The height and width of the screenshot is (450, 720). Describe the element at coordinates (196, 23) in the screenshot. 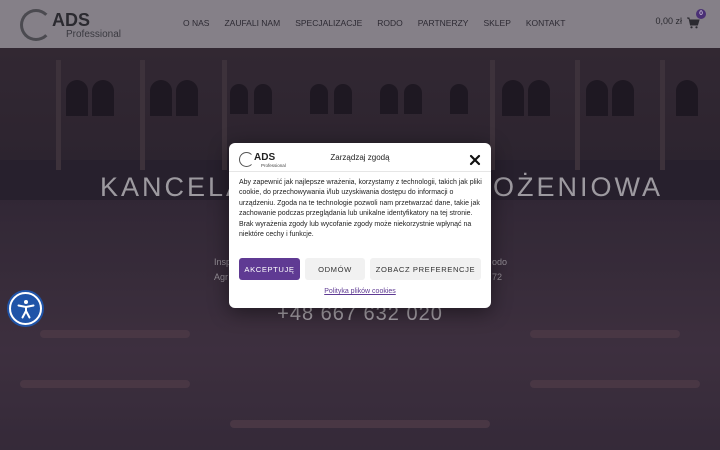

I see `nav-item-o-nas: O NAS` at that location.